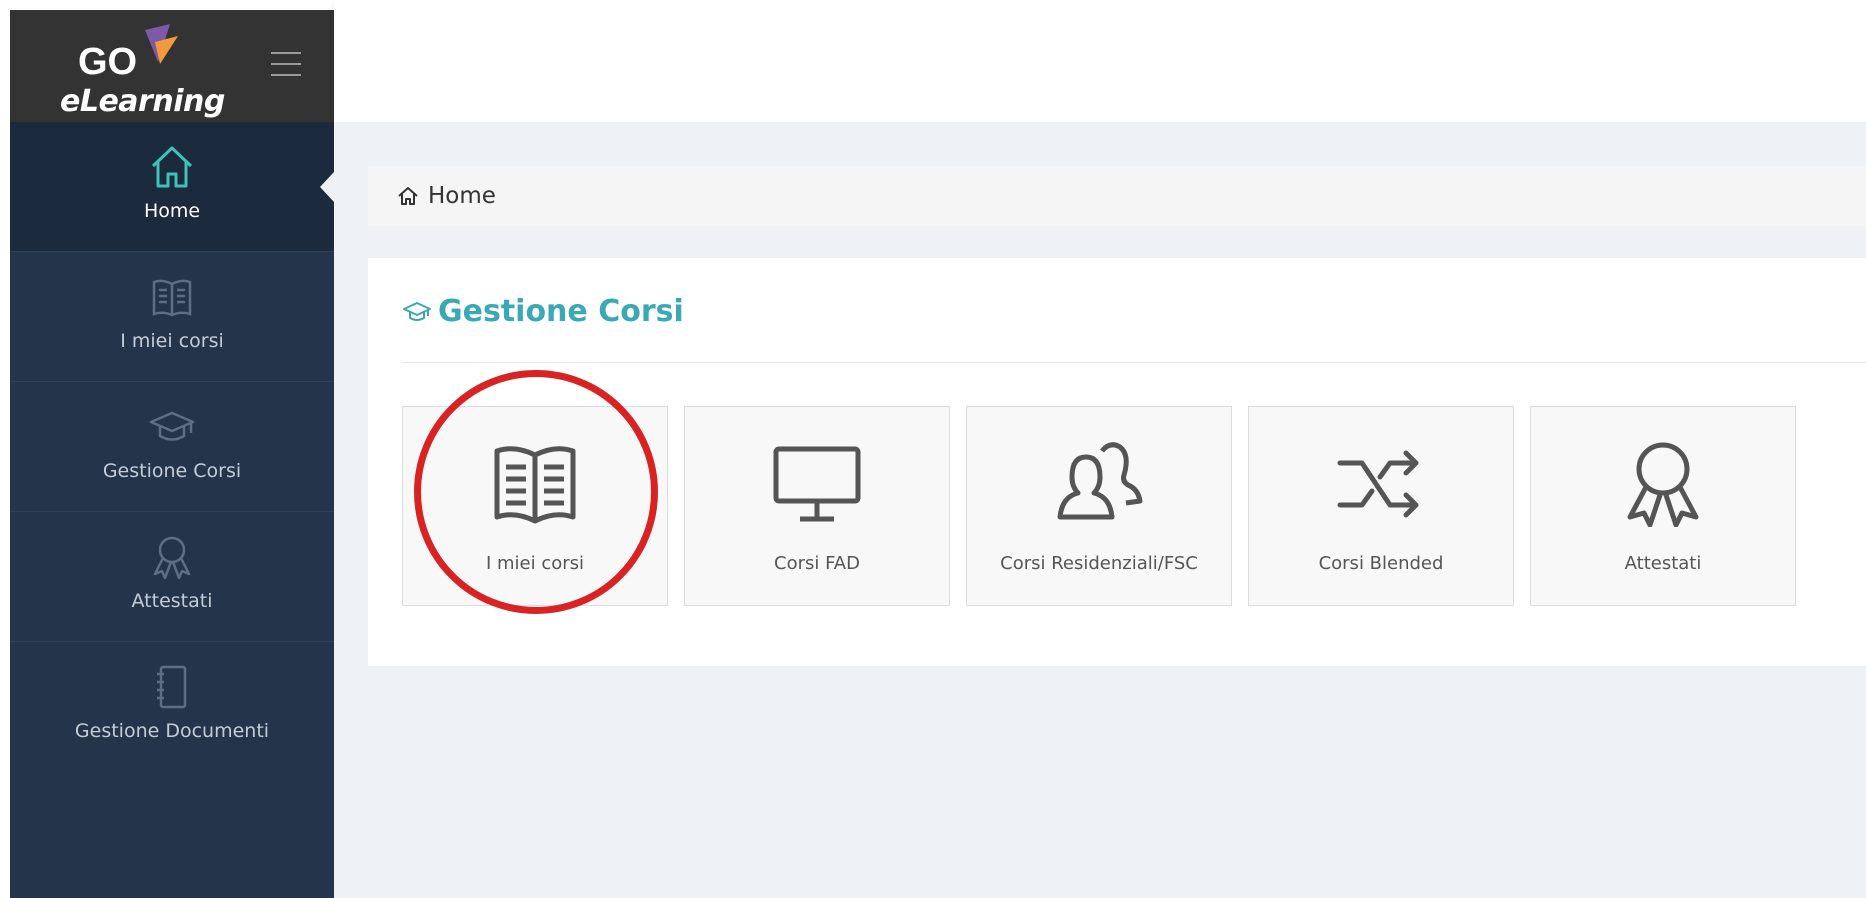 Image resolution: width=1866 pixels, height=898 pixels. I want to click on top-bar, so click(1100, 61).